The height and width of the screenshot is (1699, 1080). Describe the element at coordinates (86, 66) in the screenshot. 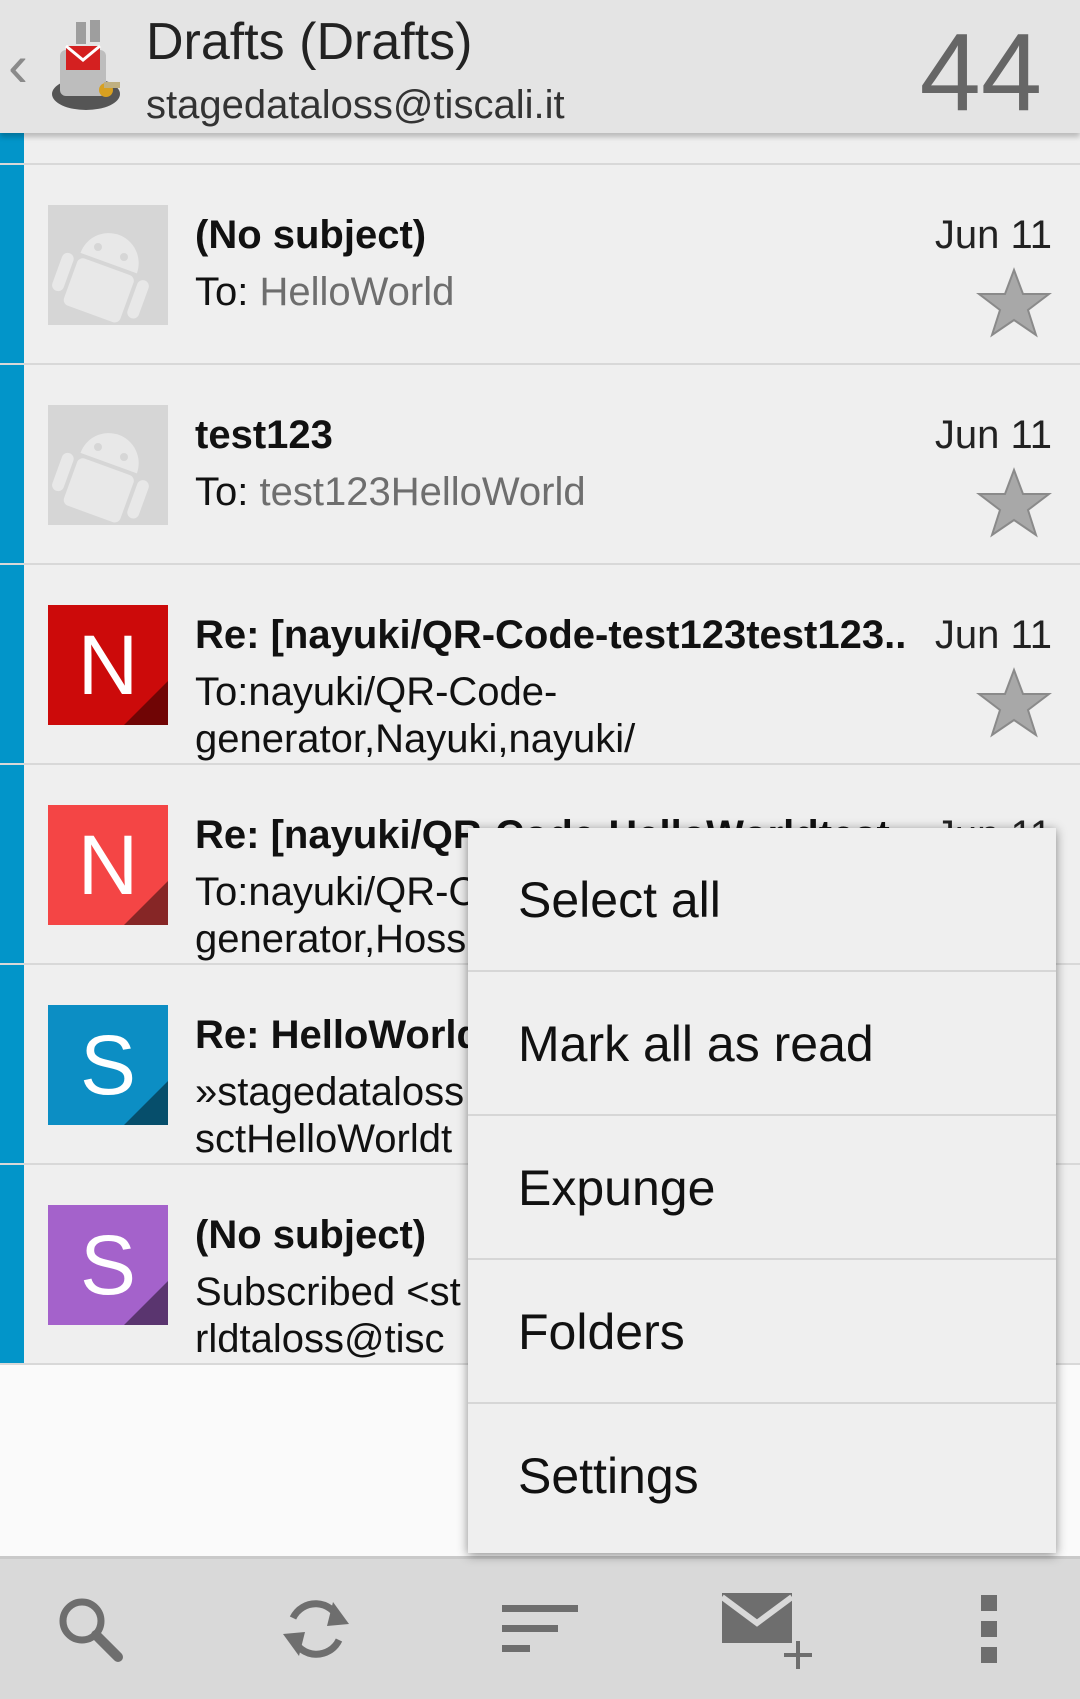

I see `app-logo-icon` at that location.